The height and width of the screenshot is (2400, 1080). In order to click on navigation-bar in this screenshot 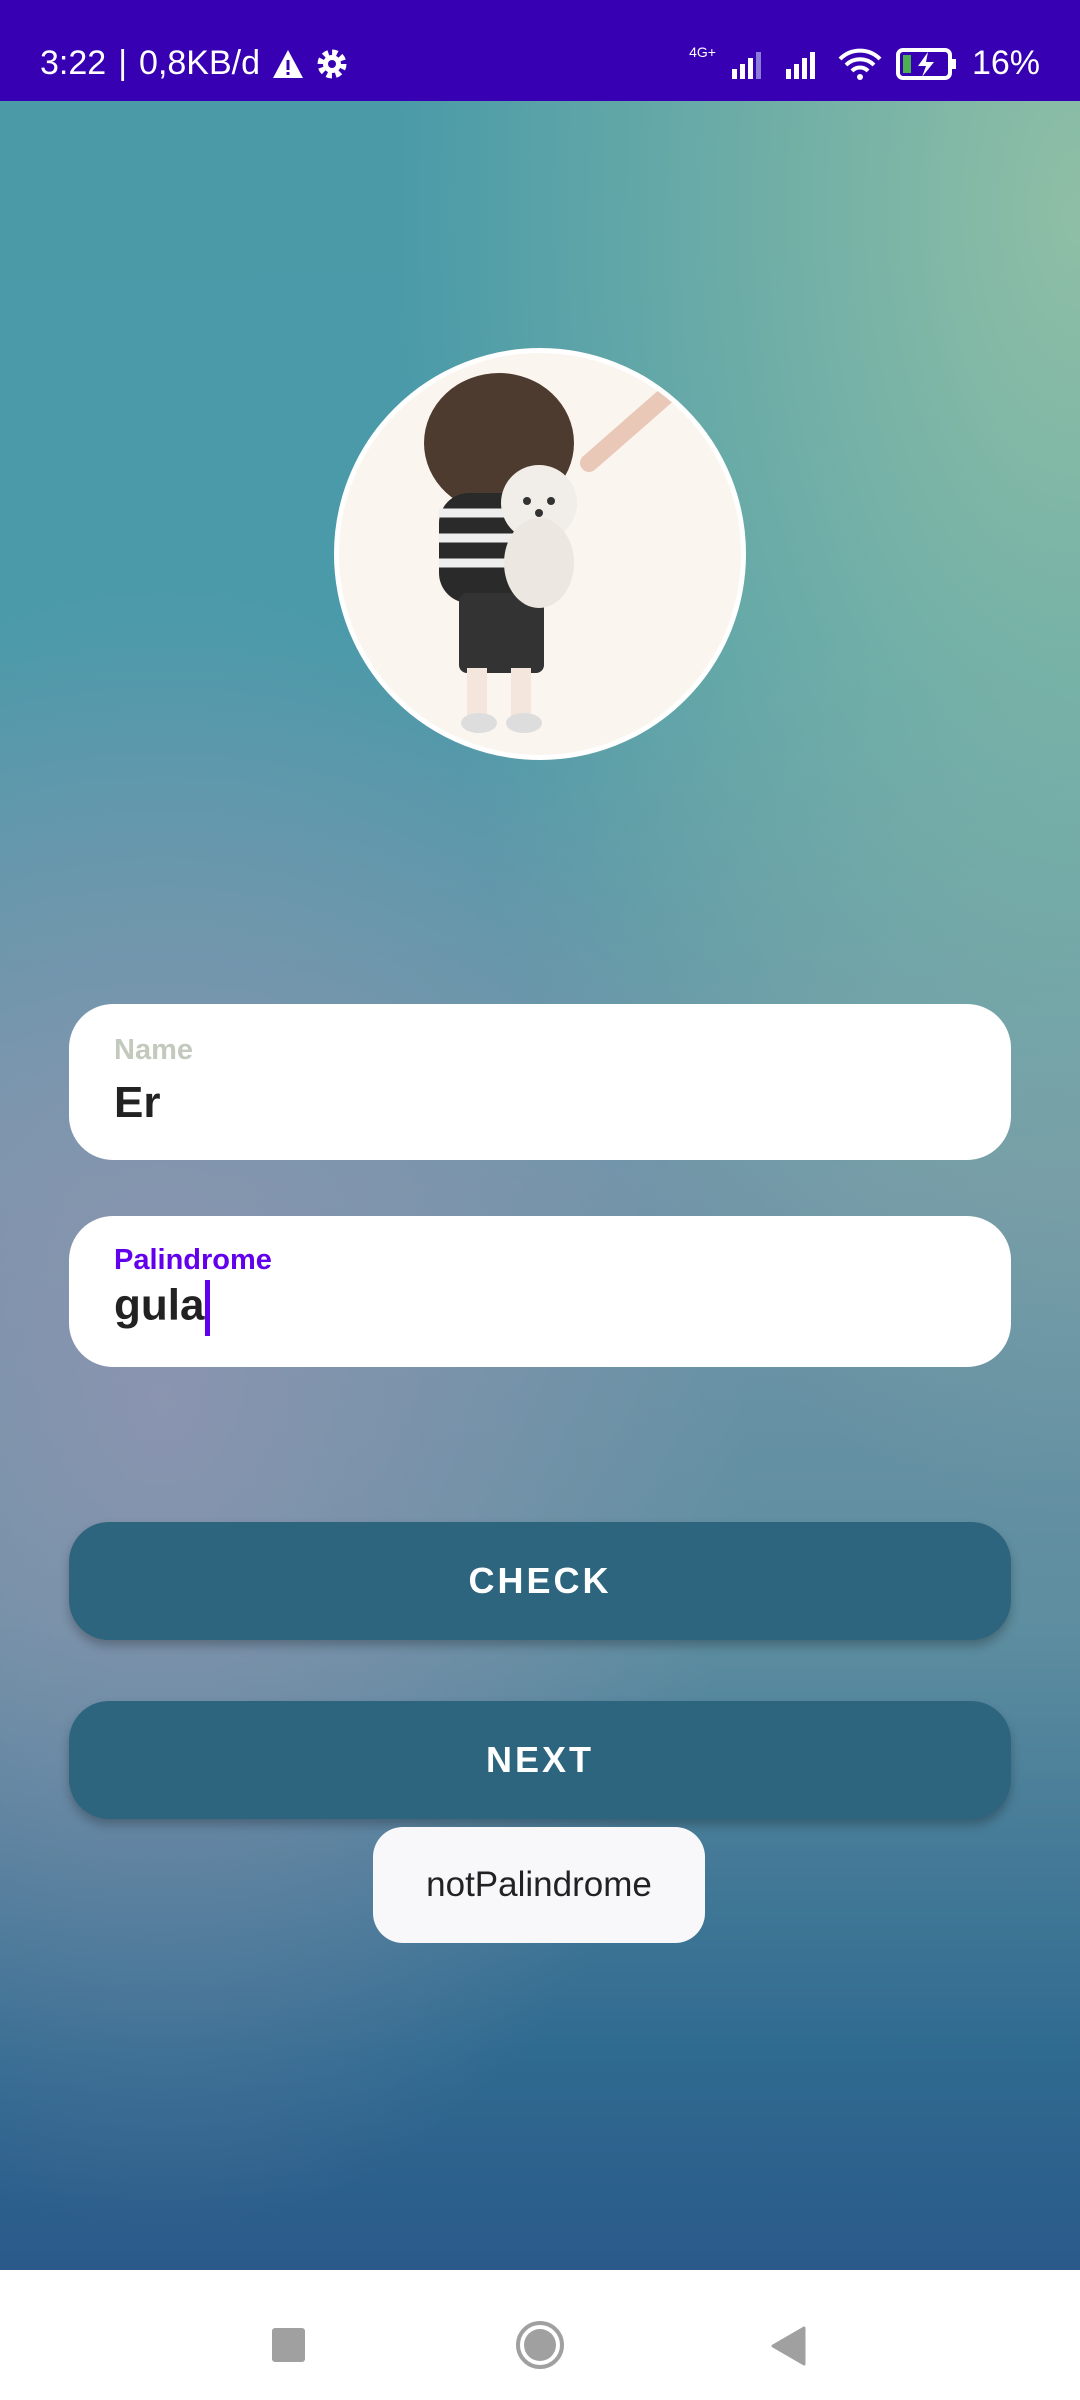, I will do `click(540, 2335)`.